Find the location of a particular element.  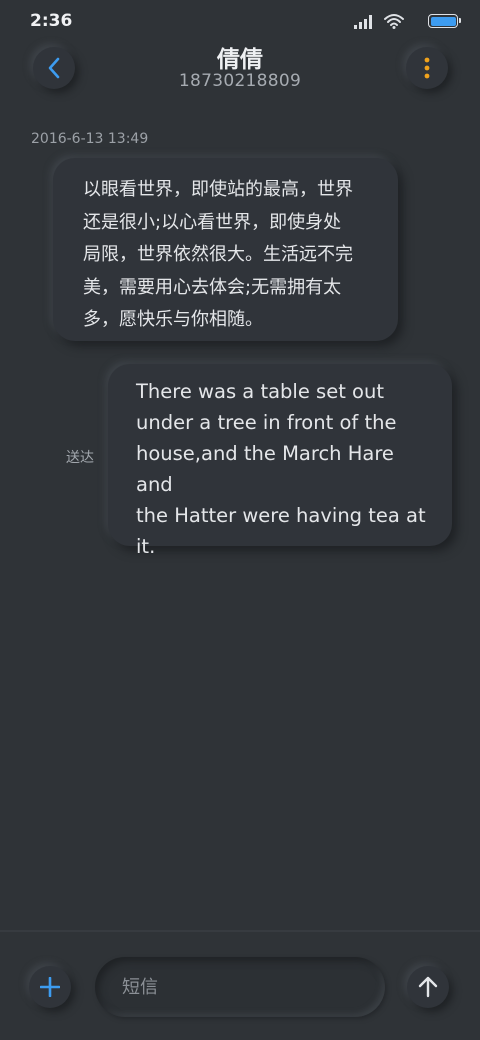

status-icons is located at coordinates (404, 22).